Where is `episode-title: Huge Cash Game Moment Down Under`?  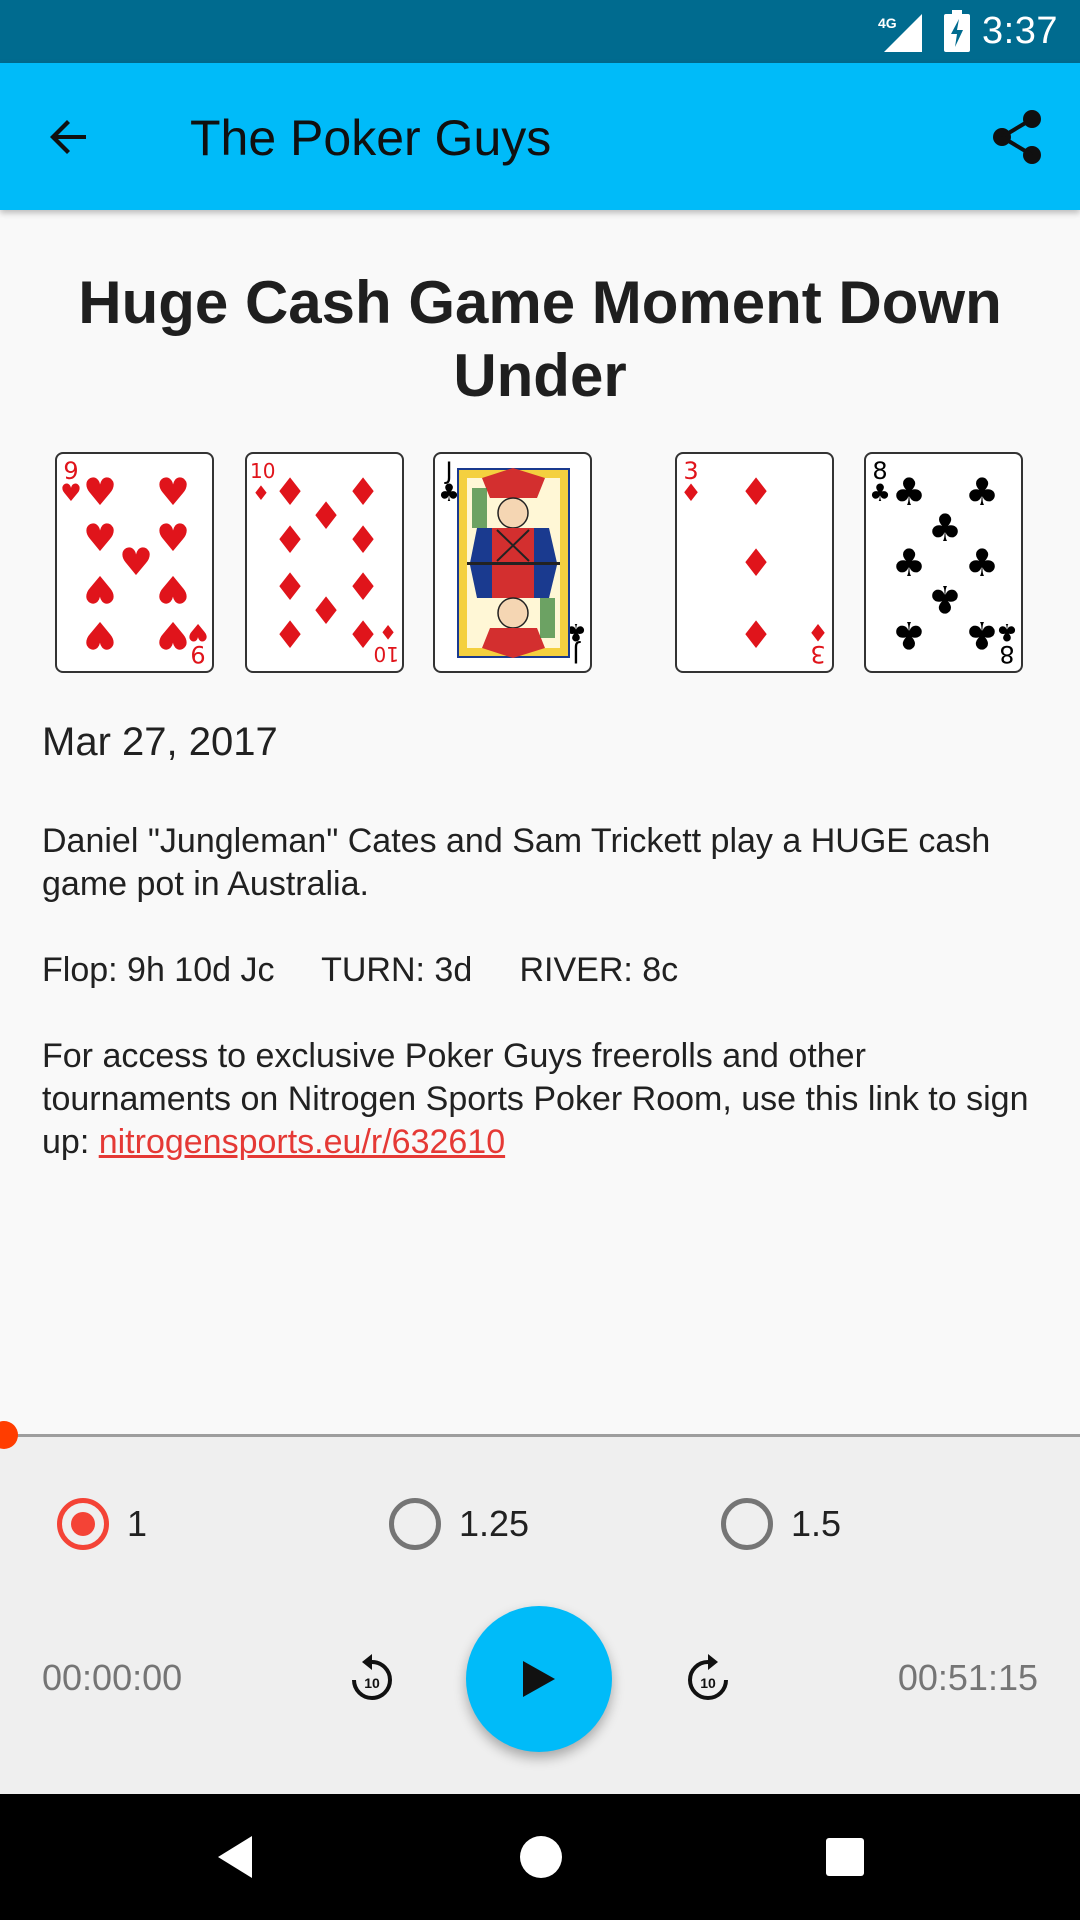 episode-title: Huge Cash Game Moment Down Under is located at coordinates (540, 339).